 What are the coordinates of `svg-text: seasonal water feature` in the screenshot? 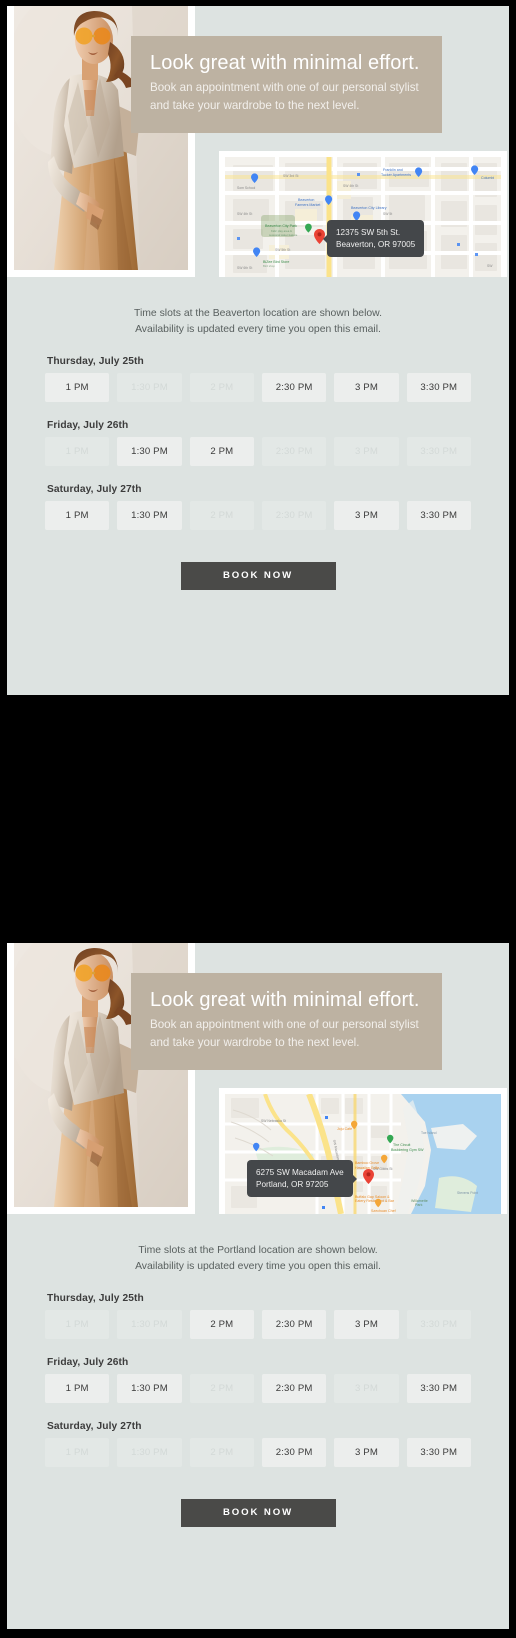 It's located at (283, 235).